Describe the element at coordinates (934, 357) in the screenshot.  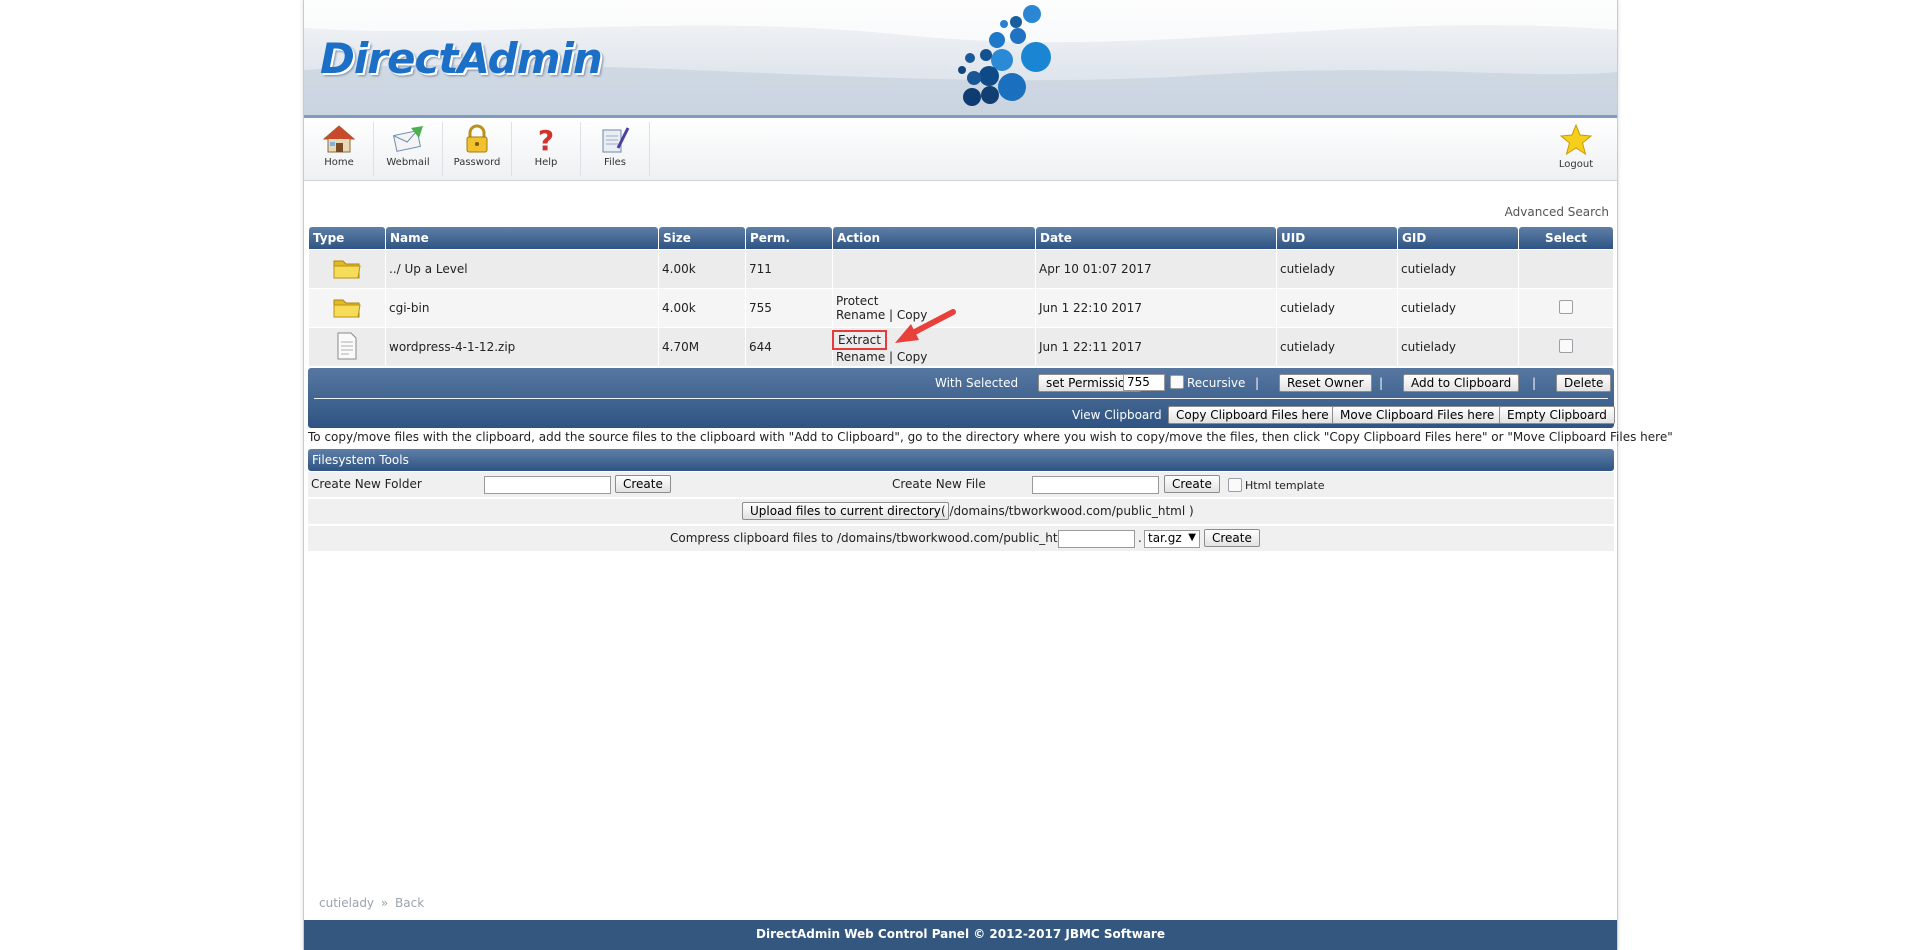
I see `rename-copy-links: Rename | Copy` at that location.